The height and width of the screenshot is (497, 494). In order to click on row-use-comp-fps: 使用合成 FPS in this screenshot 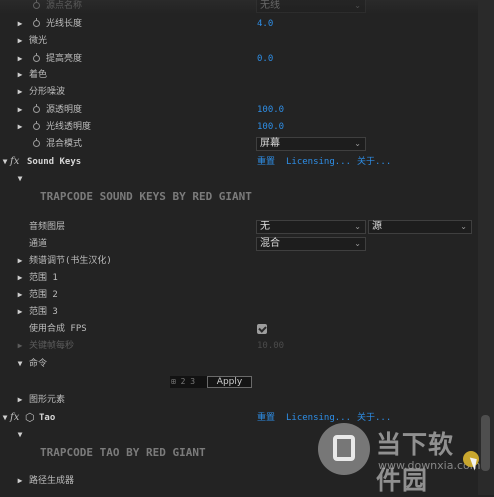, I will do `click(239, 329)`.